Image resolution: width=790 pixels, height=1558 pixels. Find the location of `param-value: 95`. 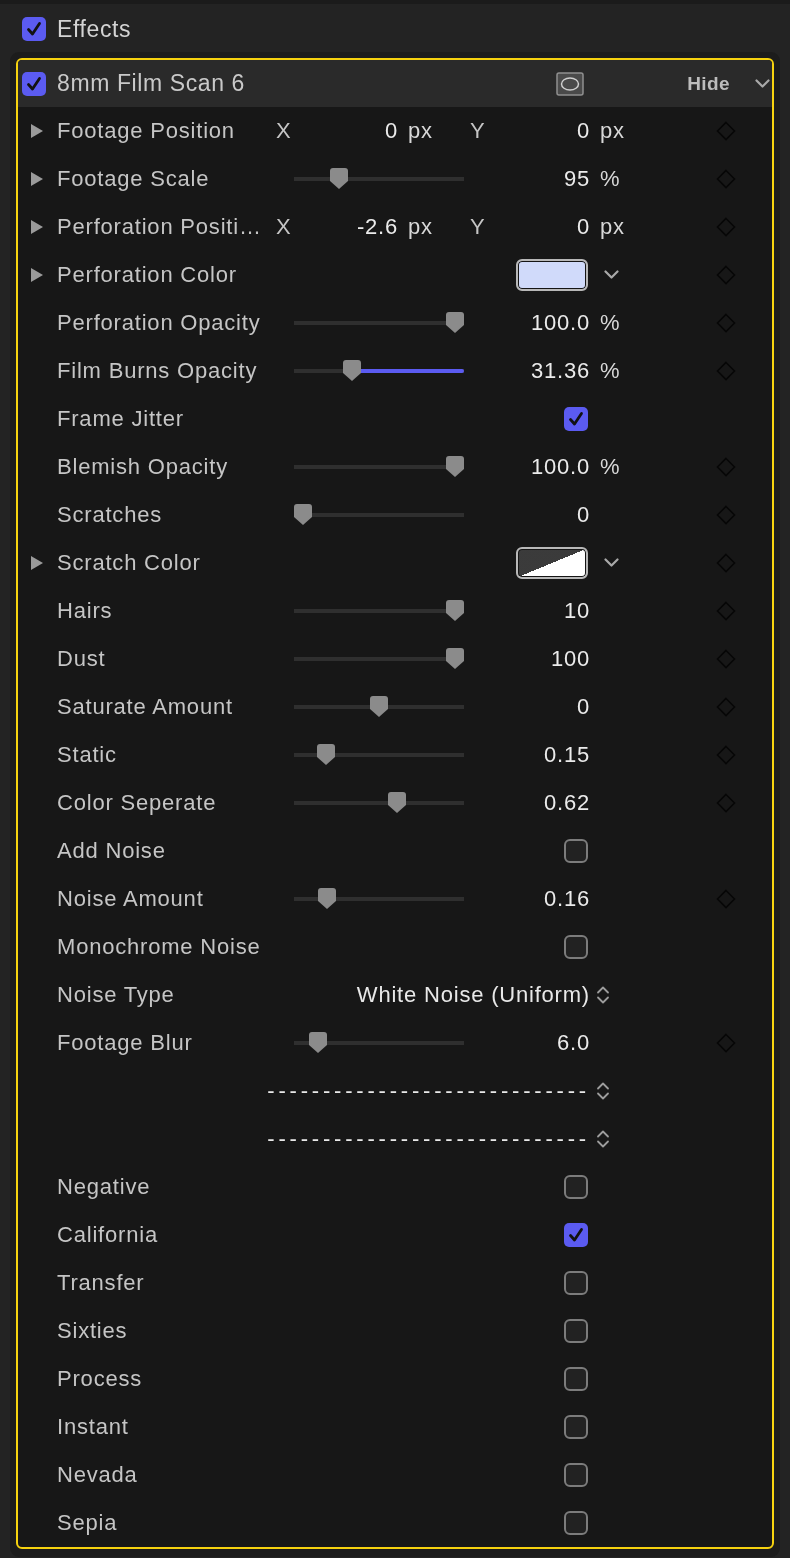

param-value: 95 is located at coordinates (576, 179).